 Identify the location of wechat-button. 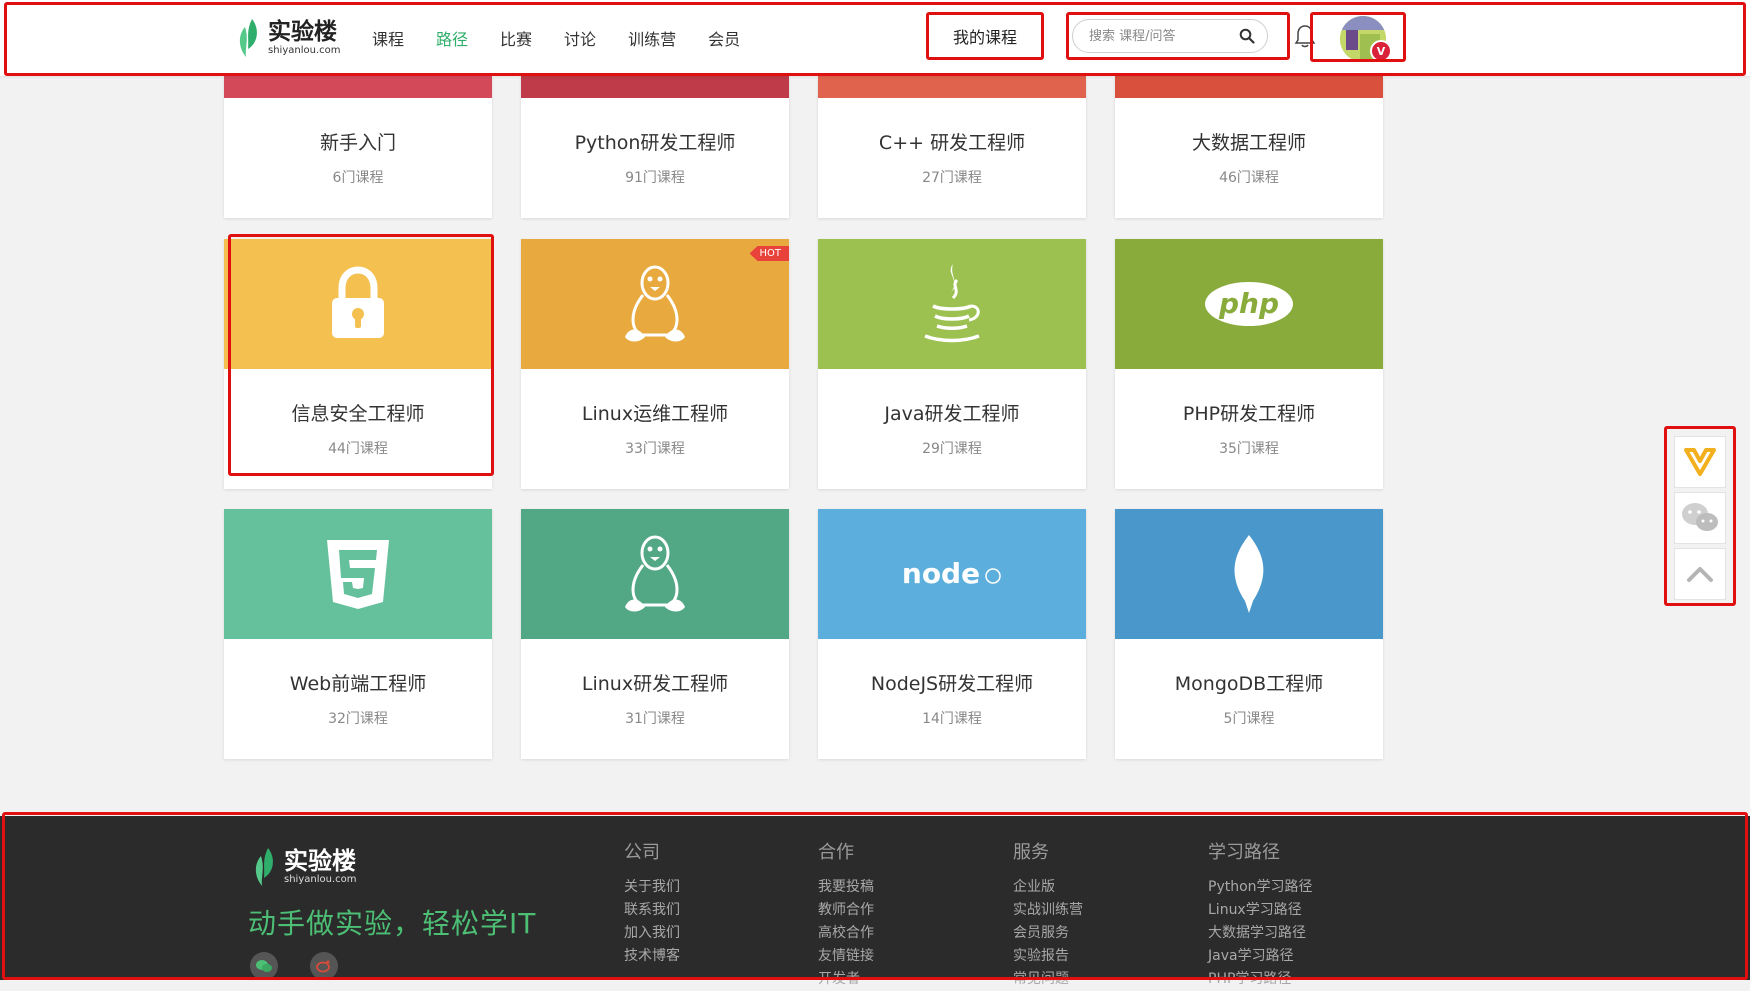
(1700, 518).